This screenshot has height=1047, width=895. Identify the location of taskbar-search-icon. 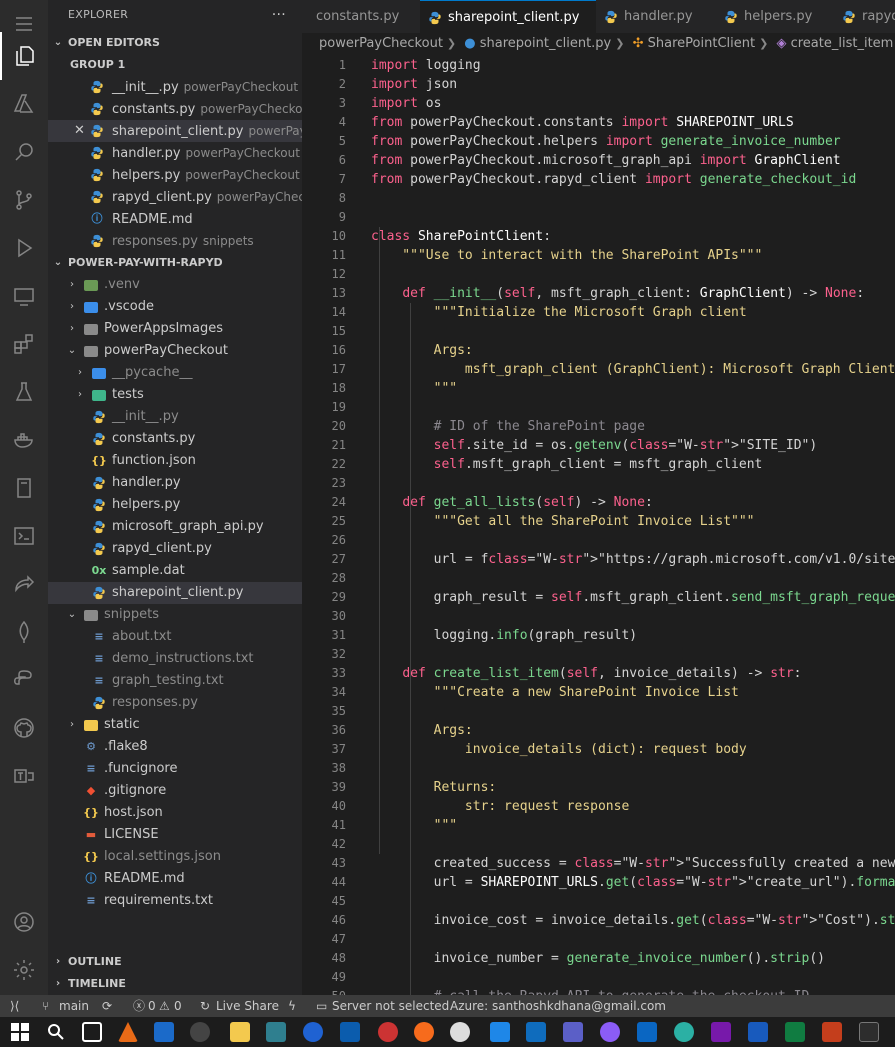
(56, 1032).